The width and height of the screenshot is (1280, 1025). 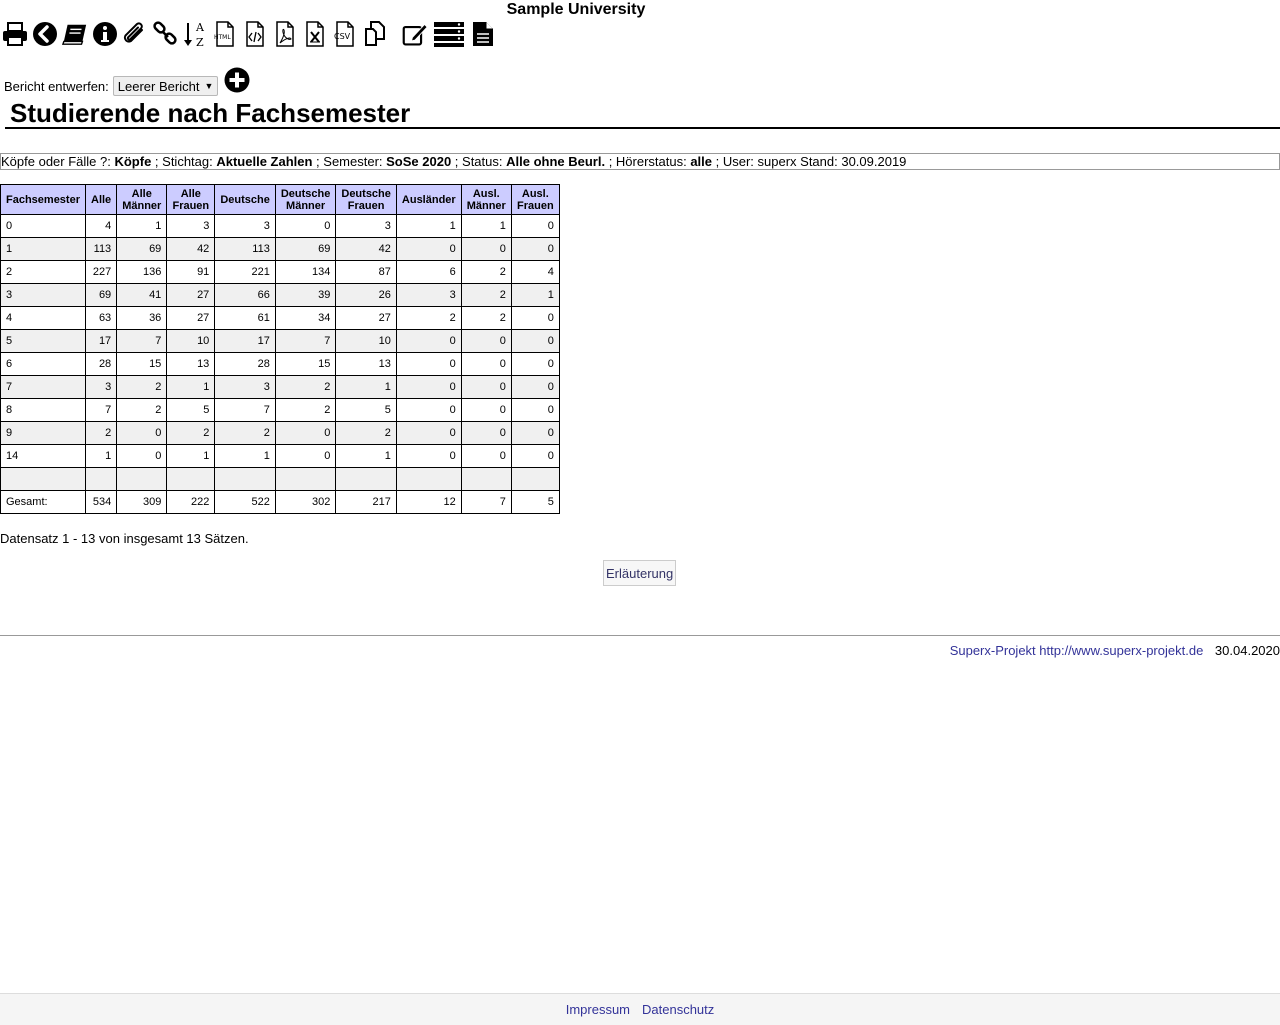 I want to click on list-icon, so click(x=449, y=34).